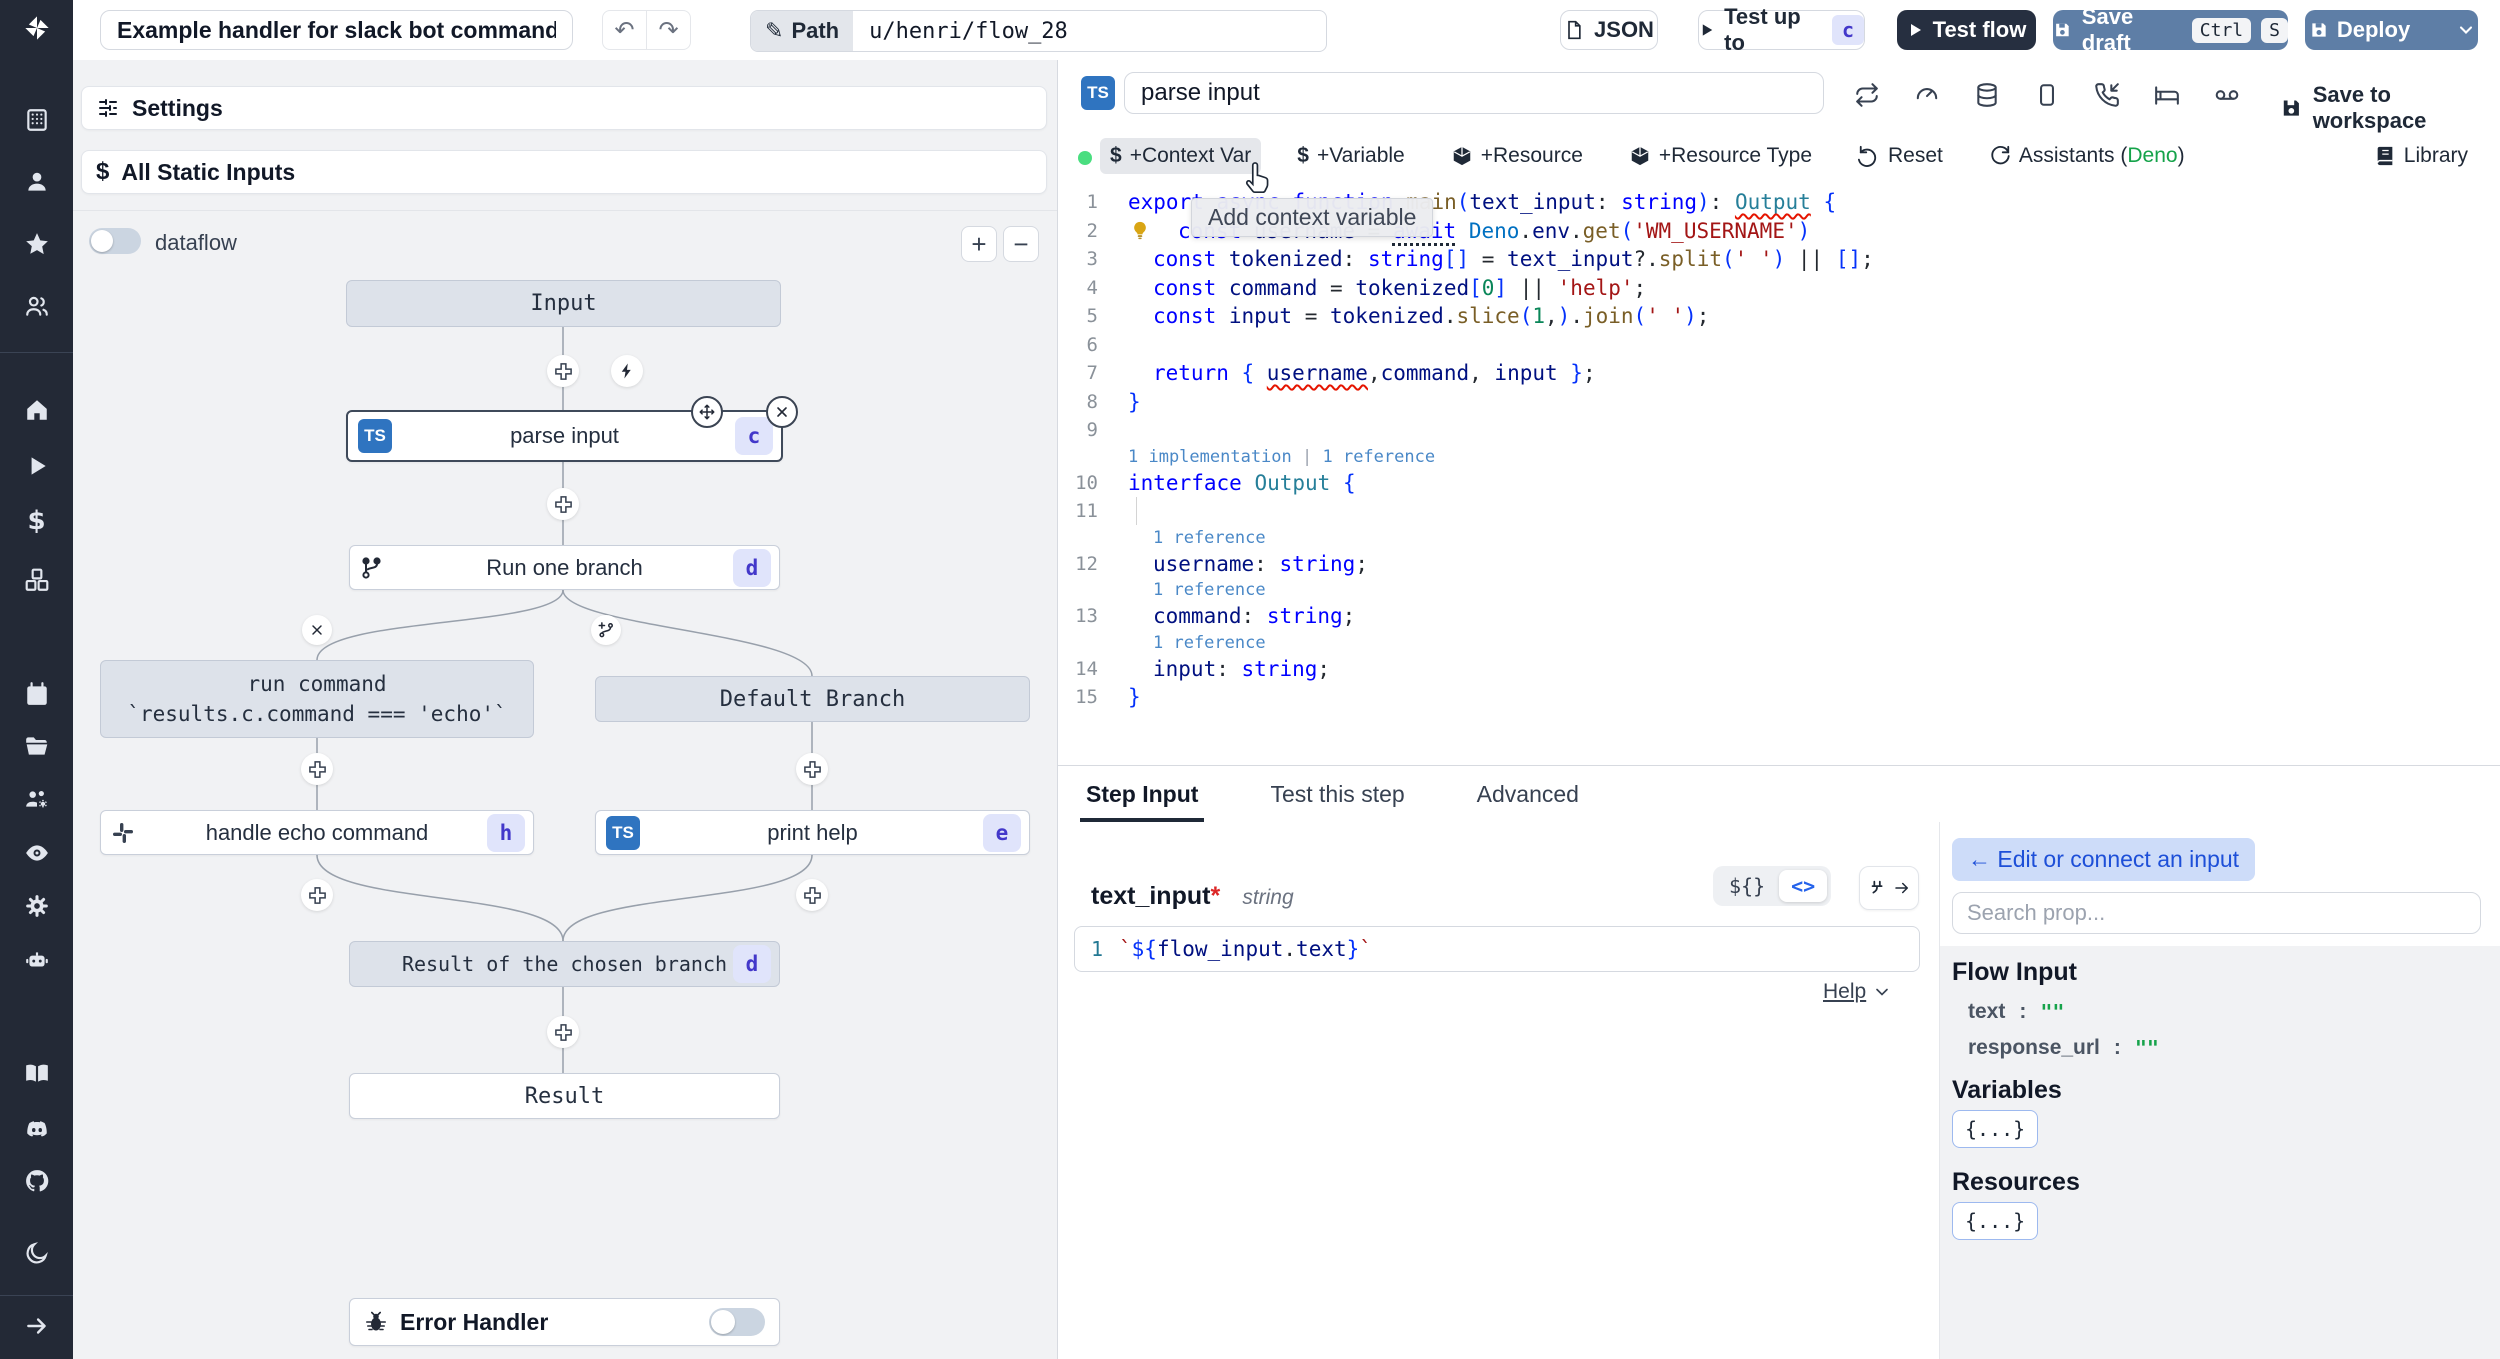  Describe the element at coordinates (2359, 30) in the screenshot. I see `deploy-main: Deploy` at that location.